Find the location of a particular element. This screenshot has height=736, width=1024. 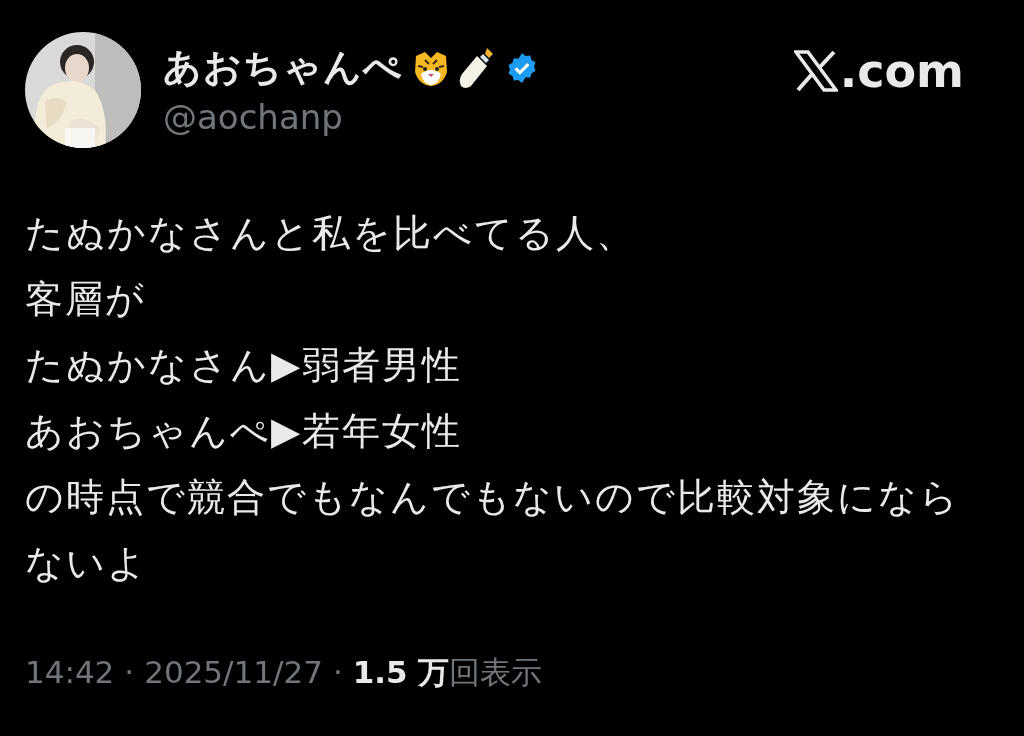

view-count: 1.5 万 is located at coordinates (401, 672).